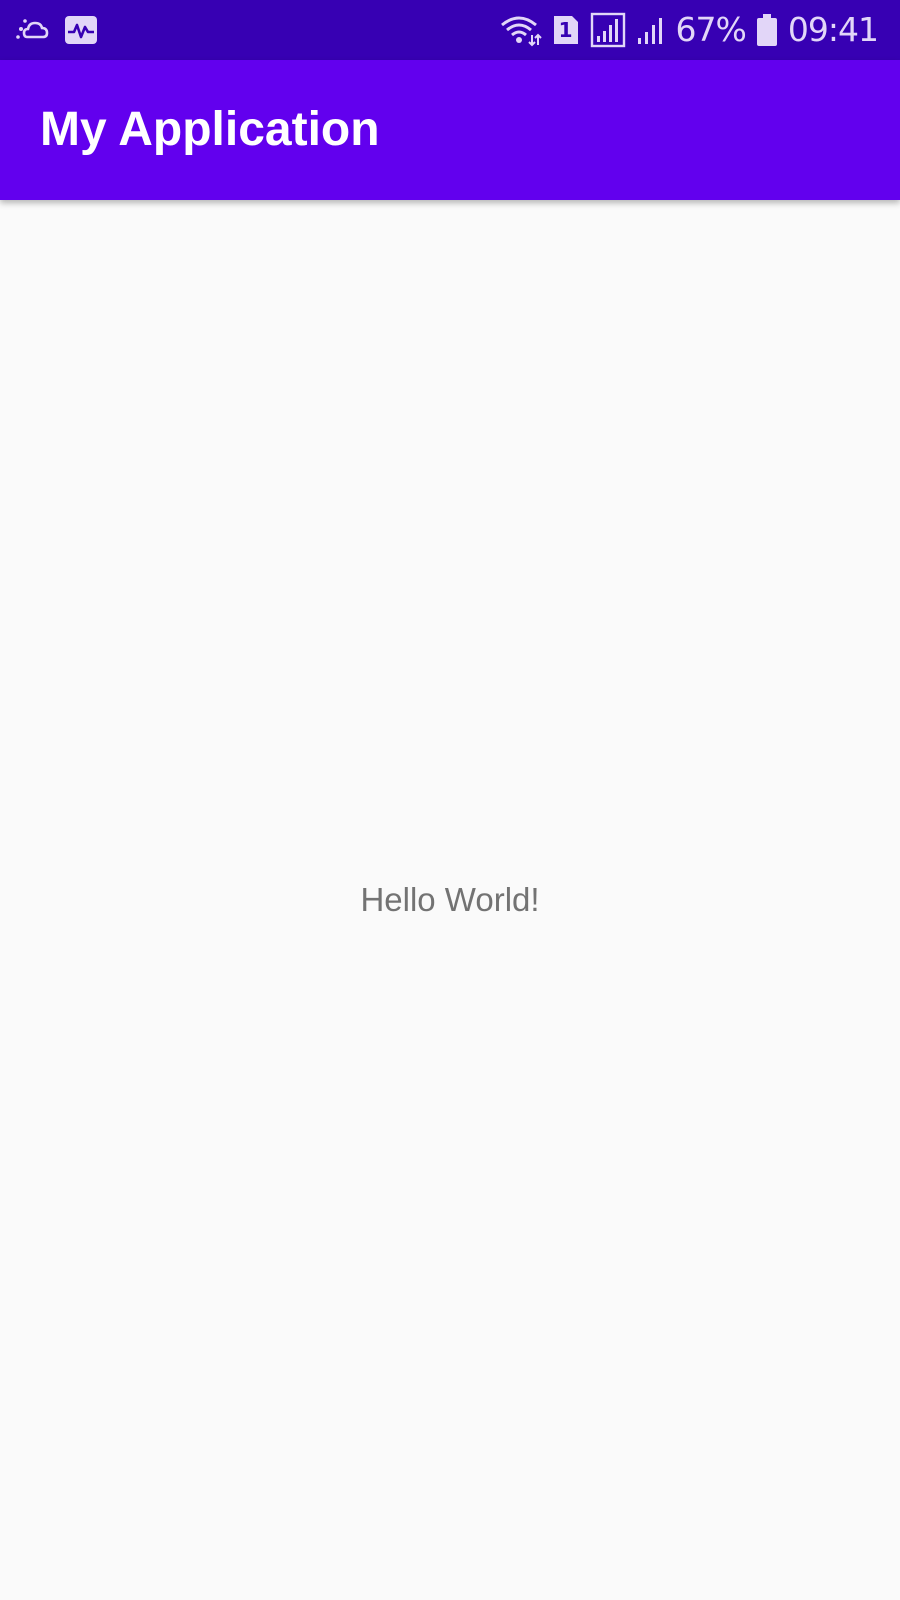 The height and width of the screenshot is (1600, 900). What do you see at coordinates (711, 29) in the screenshot?
I see `battery-percent: 67%` at bounding box center [711, 29].